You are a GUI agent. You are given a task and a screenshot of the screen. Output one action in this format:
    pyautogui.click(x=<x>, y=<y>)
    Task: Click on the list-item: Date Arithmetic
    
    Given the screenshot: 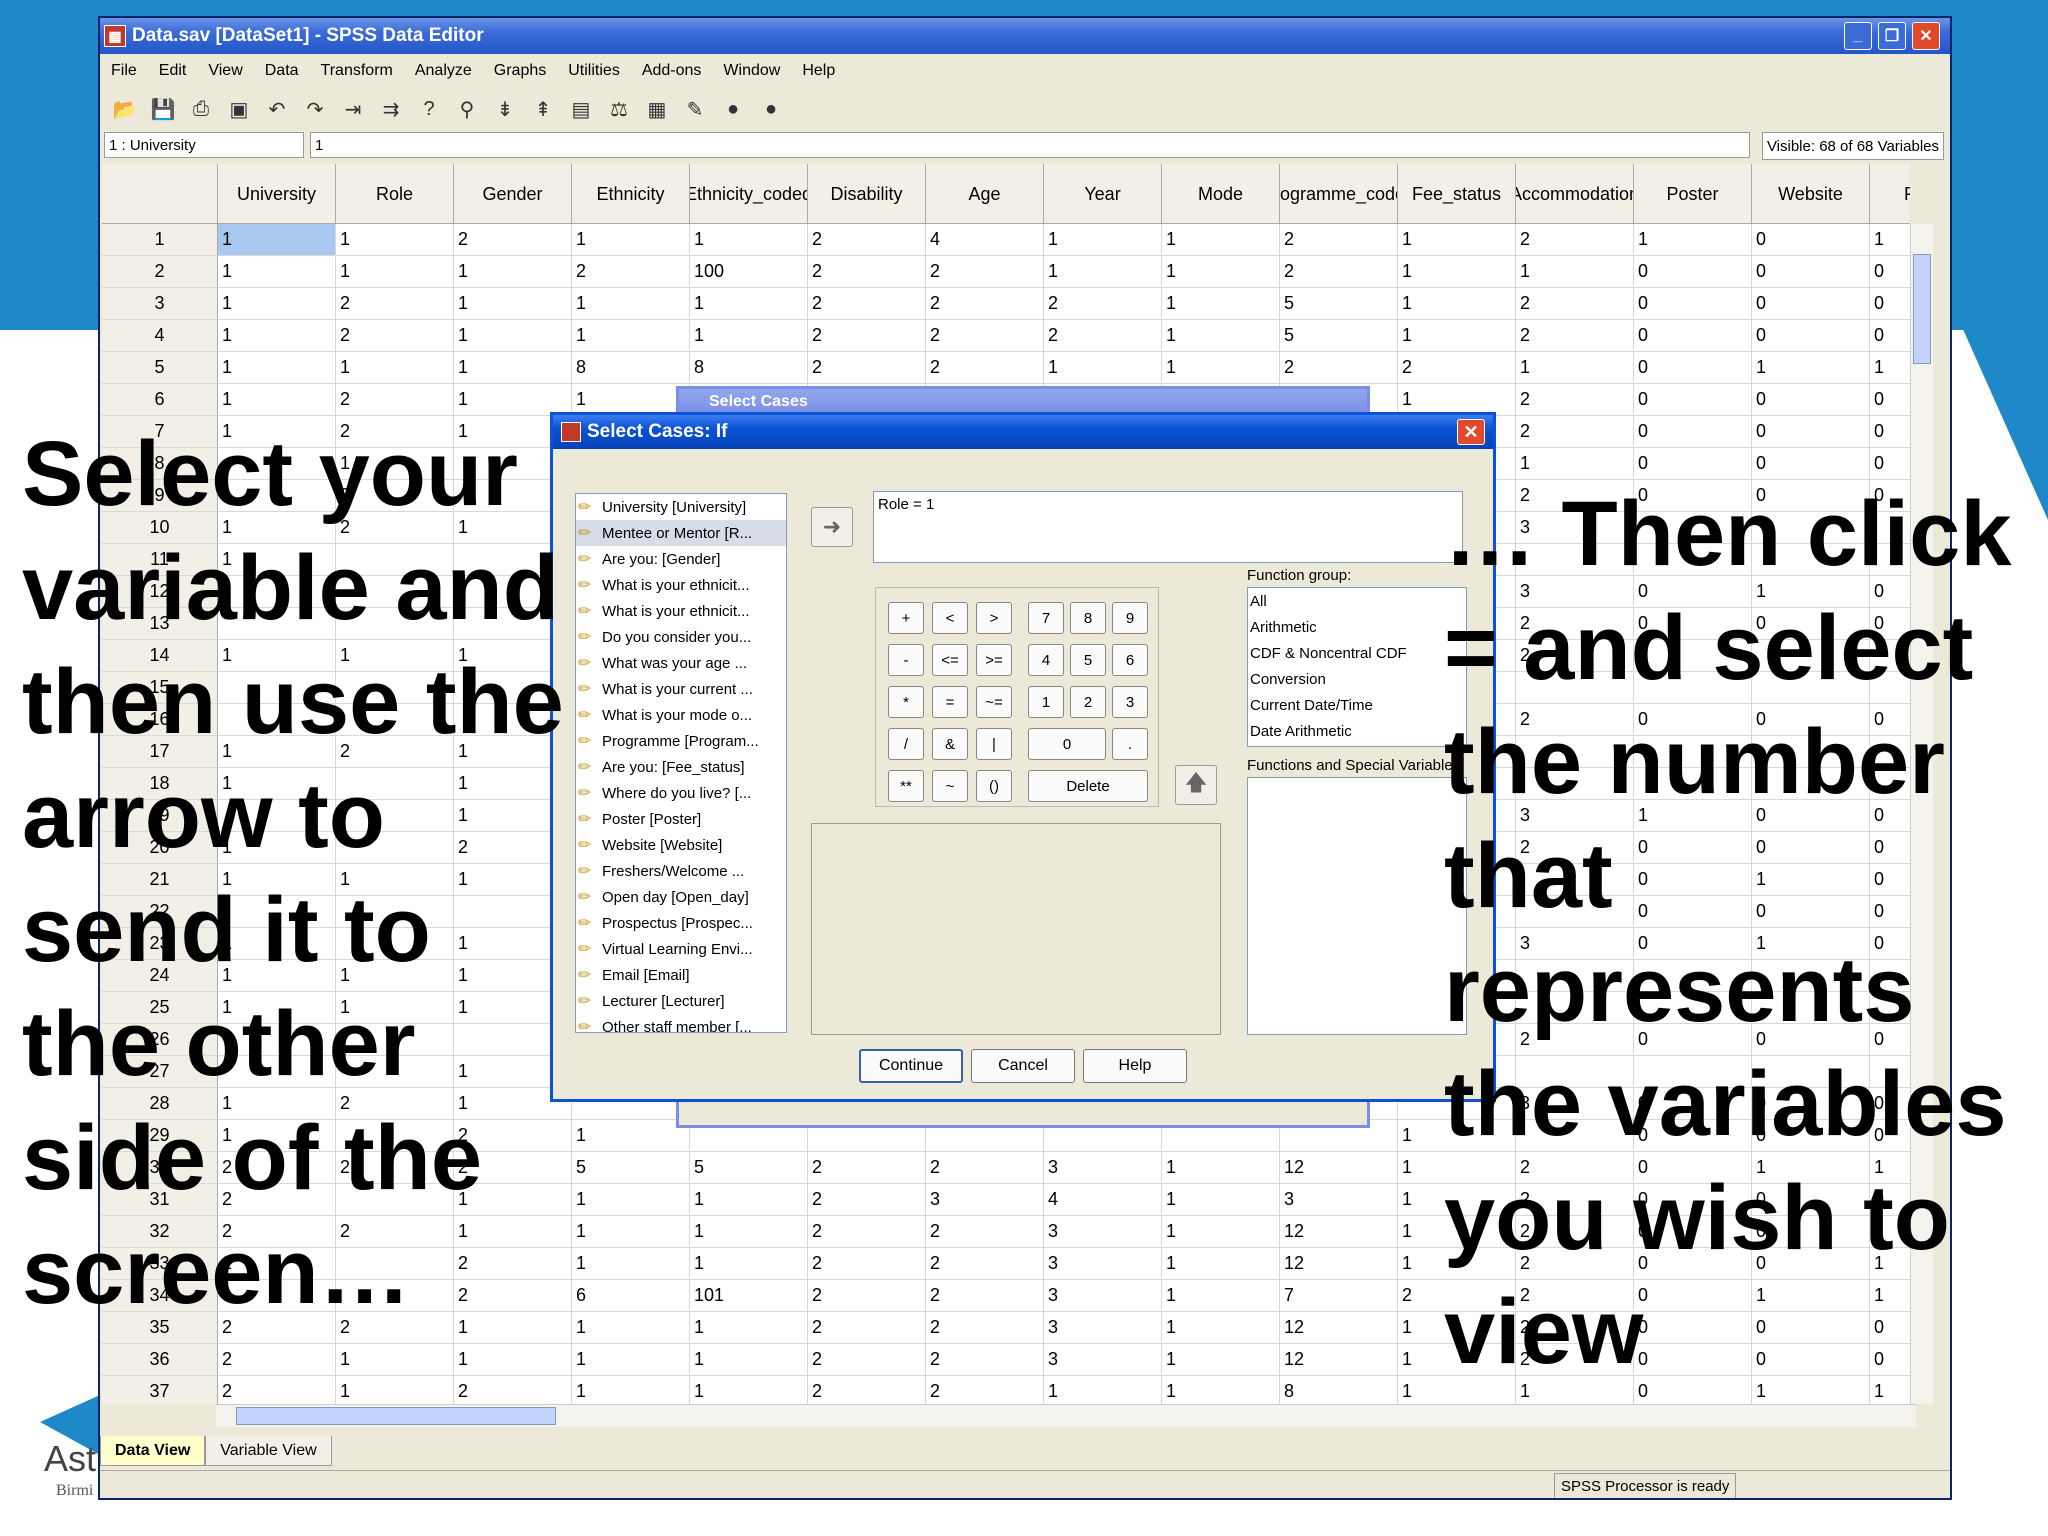 What is the action you would take?
    pyautogui.click(x=1357, y=731)
    